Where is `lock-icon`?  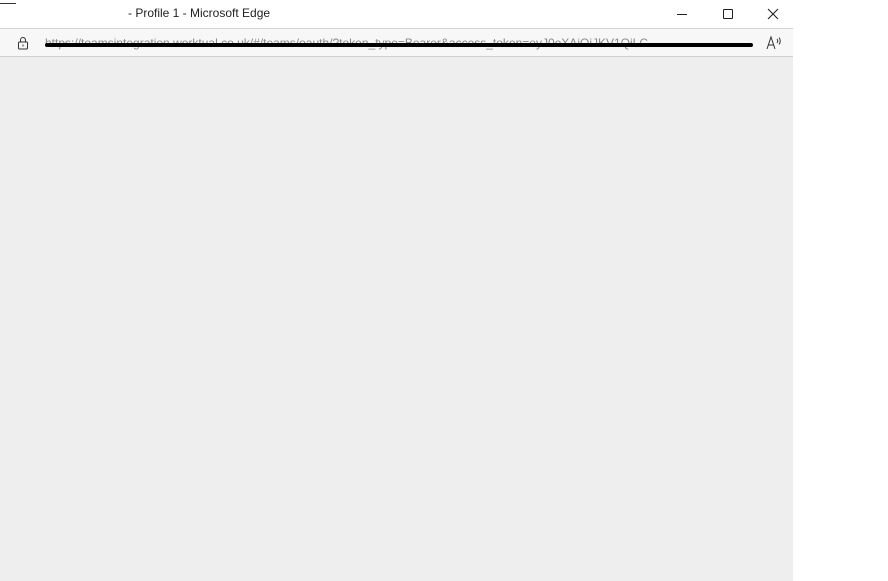
lock-icon is located at coordinates (23, 43).